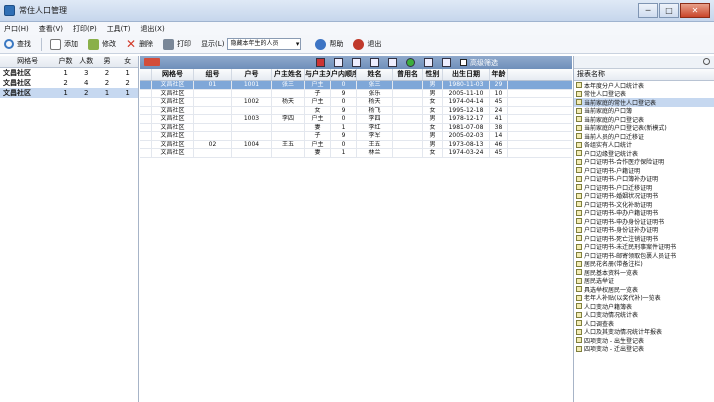 Image resolution: width=714 pixels, height=402 pixels. What do you see at coordinates (16, 29) in the screenshot?
I see `menu-household: 户口(H)` at bounding box center [16, 29].